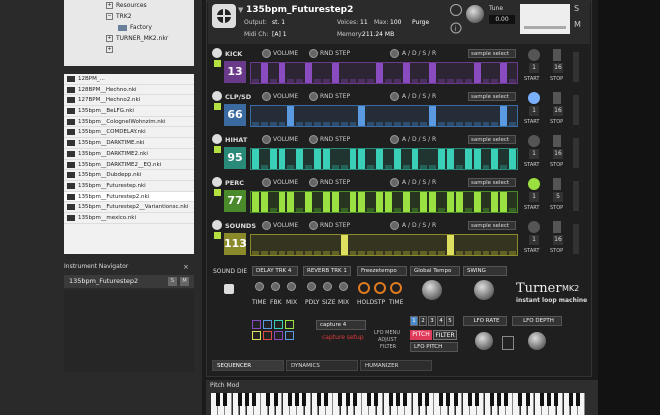 The height and width of the screenshot is (415, 660). What do you see at coordinates (235, 201) in the screenshot?
I see `track-value-box: 77` at bounding box center [235, 201].